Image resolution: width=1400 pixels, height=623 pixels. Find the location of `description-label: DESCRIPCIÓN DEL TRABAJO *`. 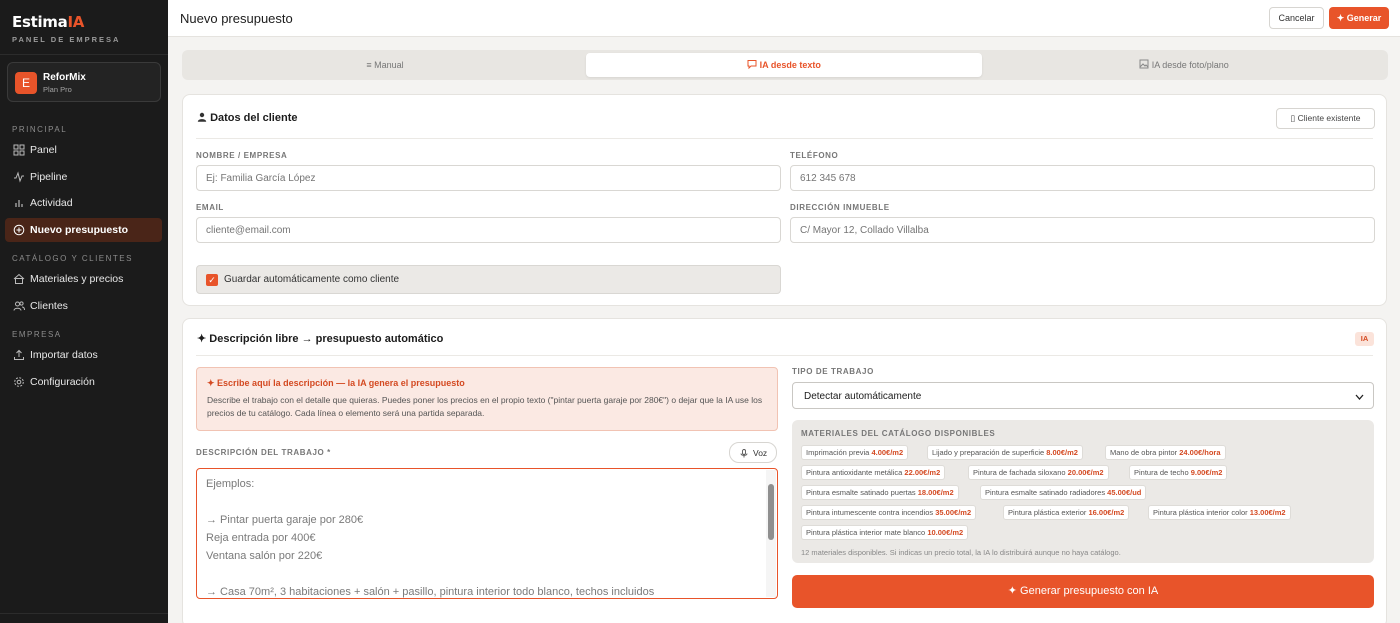

description-label: DESCRIPCIÓN DEL TRABAJO * is located at coordinates (263, 452).